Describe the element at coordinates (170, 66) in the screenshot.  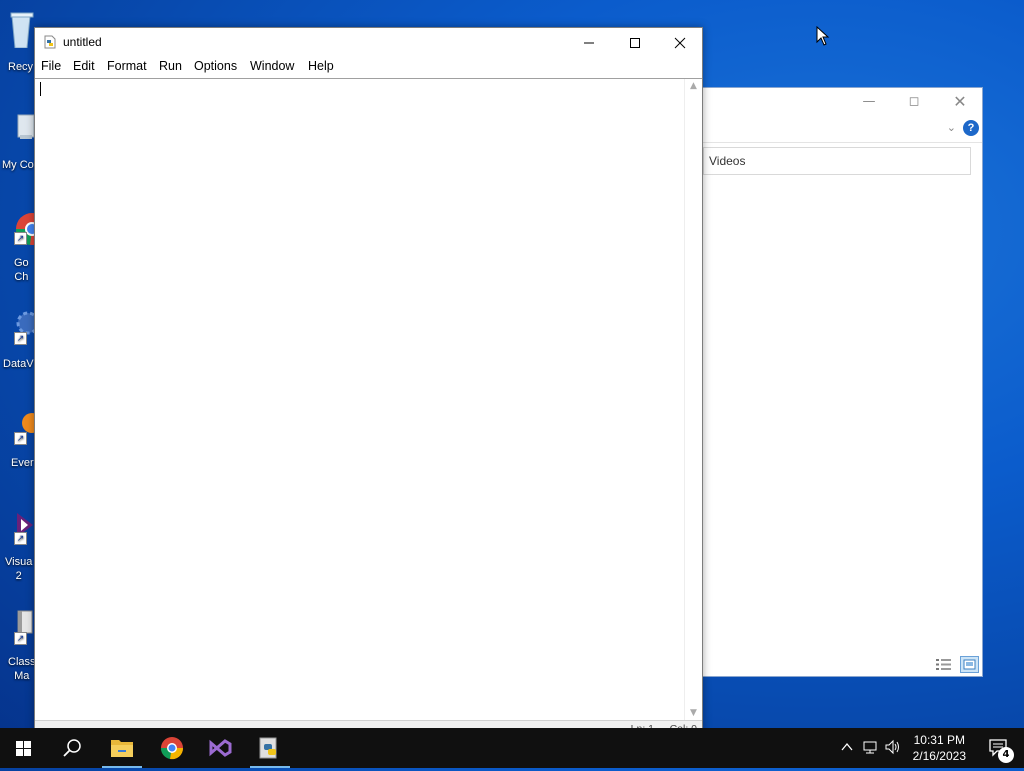
I see `menu-run: Run` at that location.